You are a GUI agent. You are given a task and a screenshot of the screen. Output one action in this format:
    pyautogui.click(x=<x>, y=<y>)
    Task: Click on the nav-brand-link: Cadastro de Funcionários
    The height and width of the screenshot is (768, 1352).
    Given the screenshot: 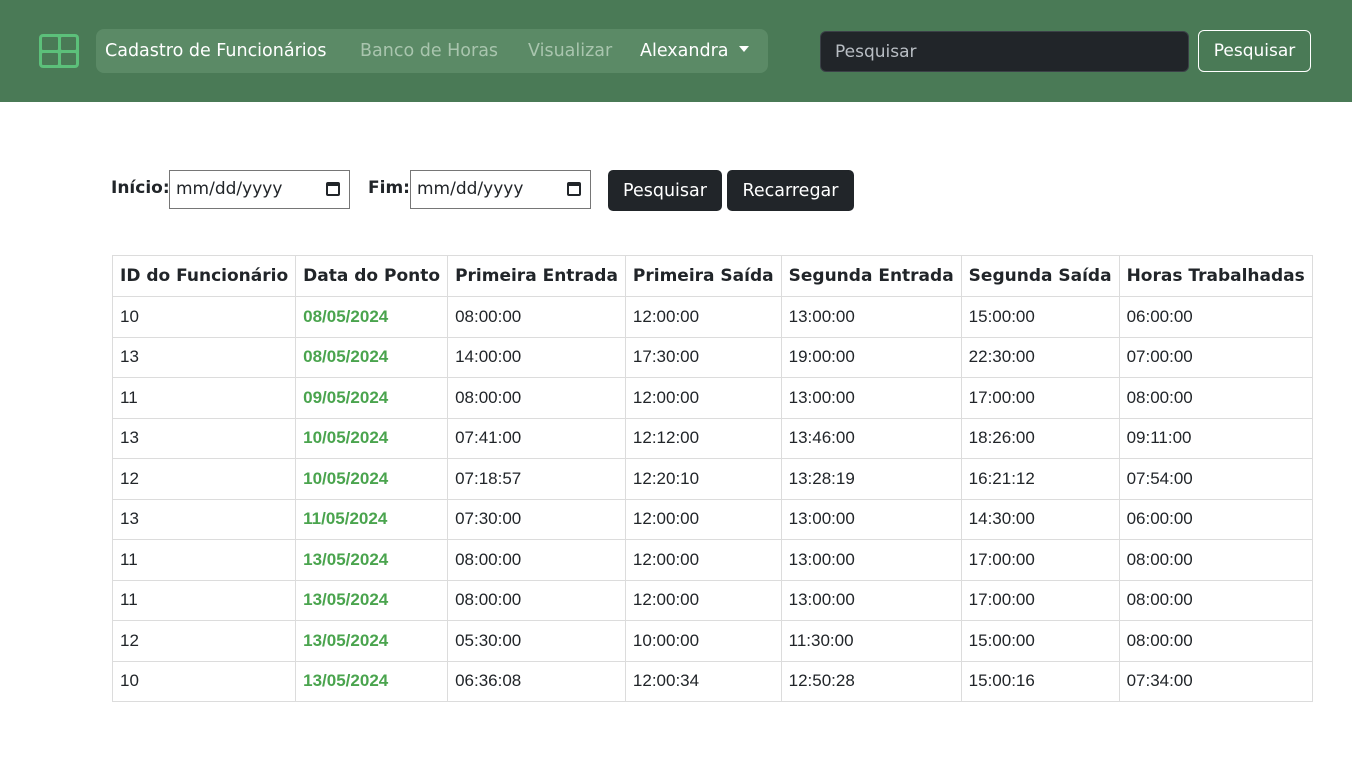 What is the action you would take?
    pyautogui.click(x=215, y=51)
    